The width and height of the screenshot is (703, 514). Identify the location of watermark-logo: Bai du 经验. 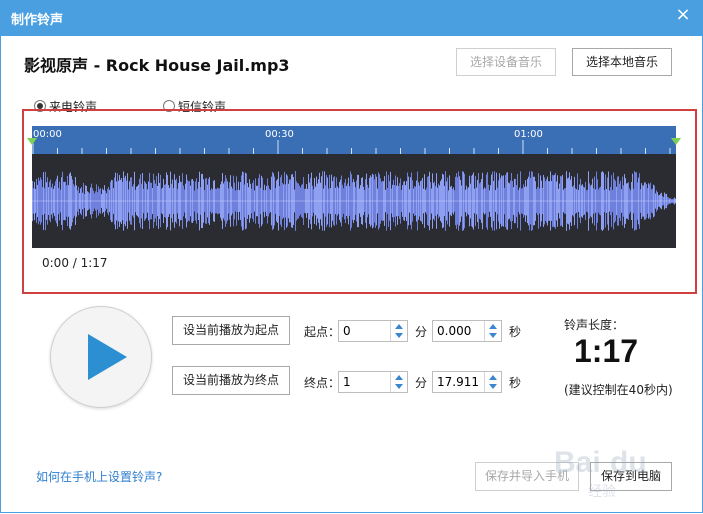
(623, 470).